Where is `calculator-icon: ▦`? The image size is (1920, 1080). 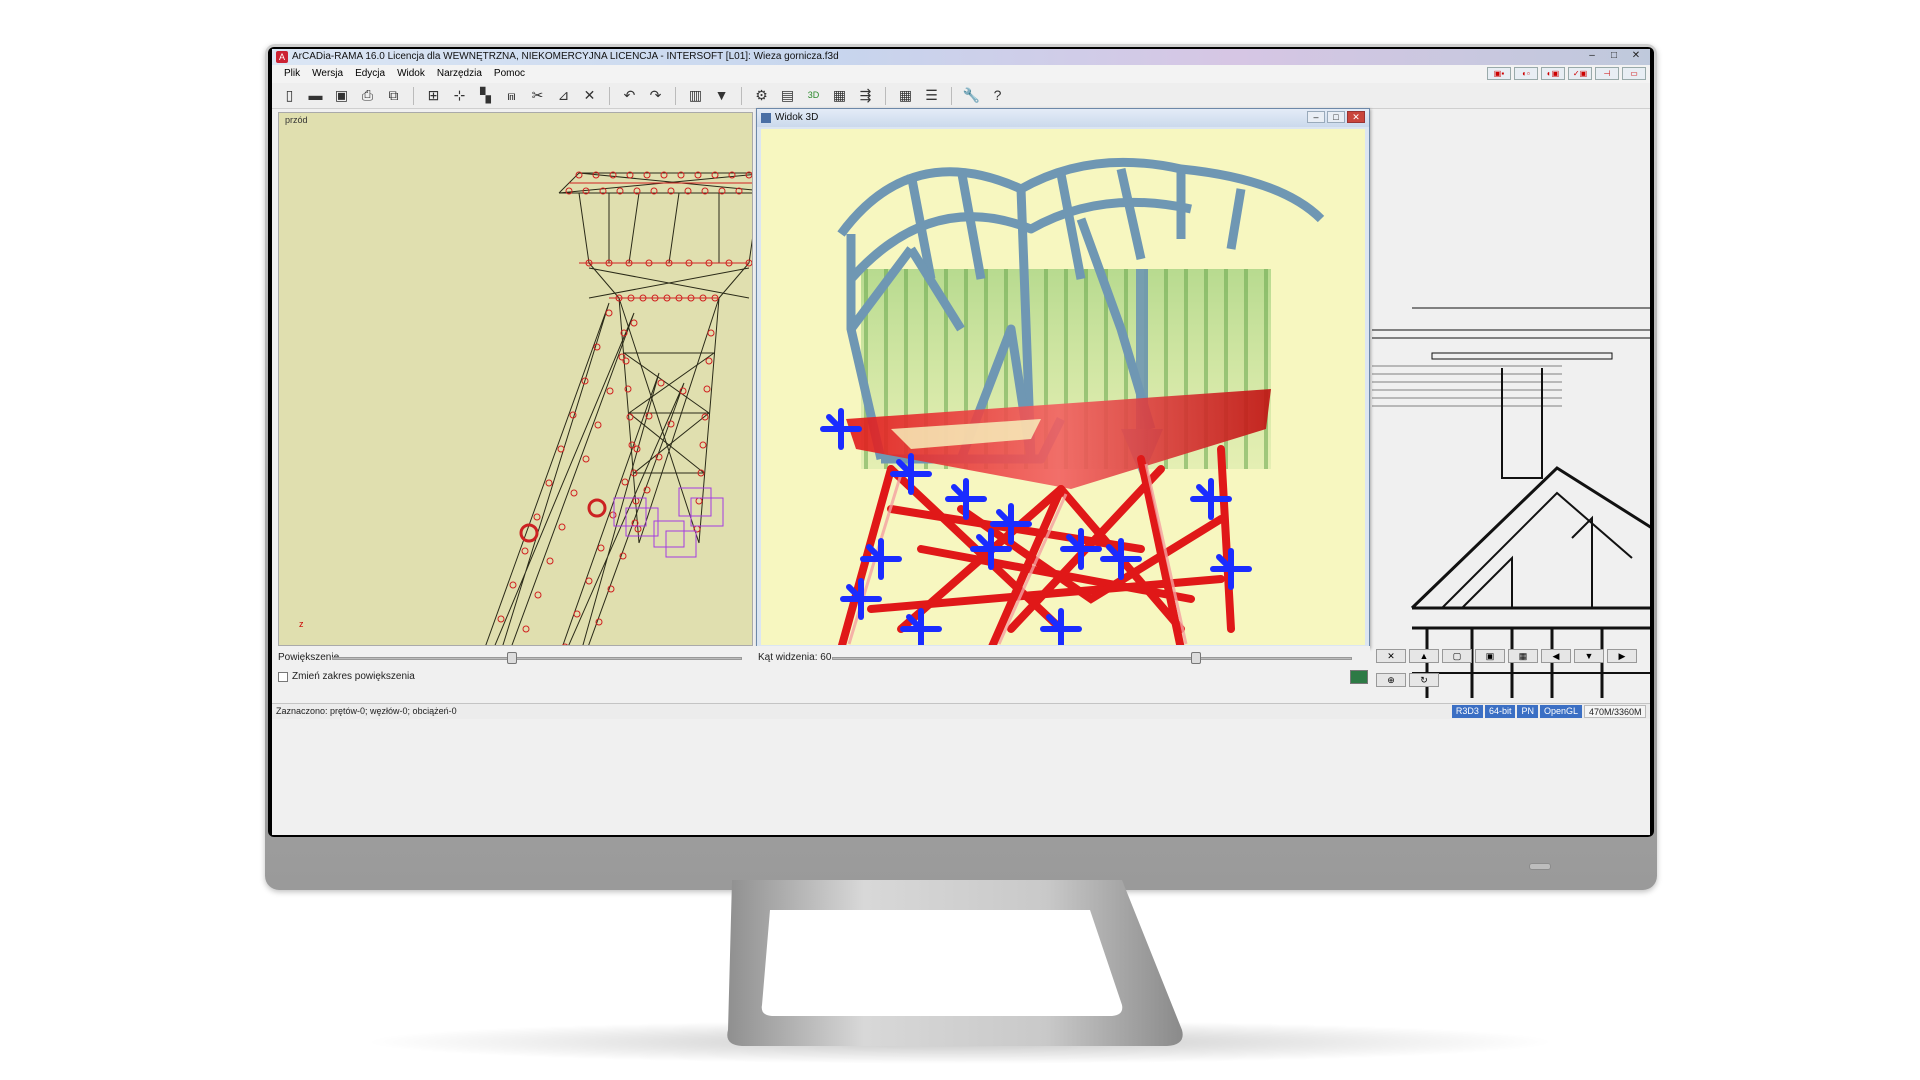
calculator-icon: ▦ is located at coordinates (905, 95).